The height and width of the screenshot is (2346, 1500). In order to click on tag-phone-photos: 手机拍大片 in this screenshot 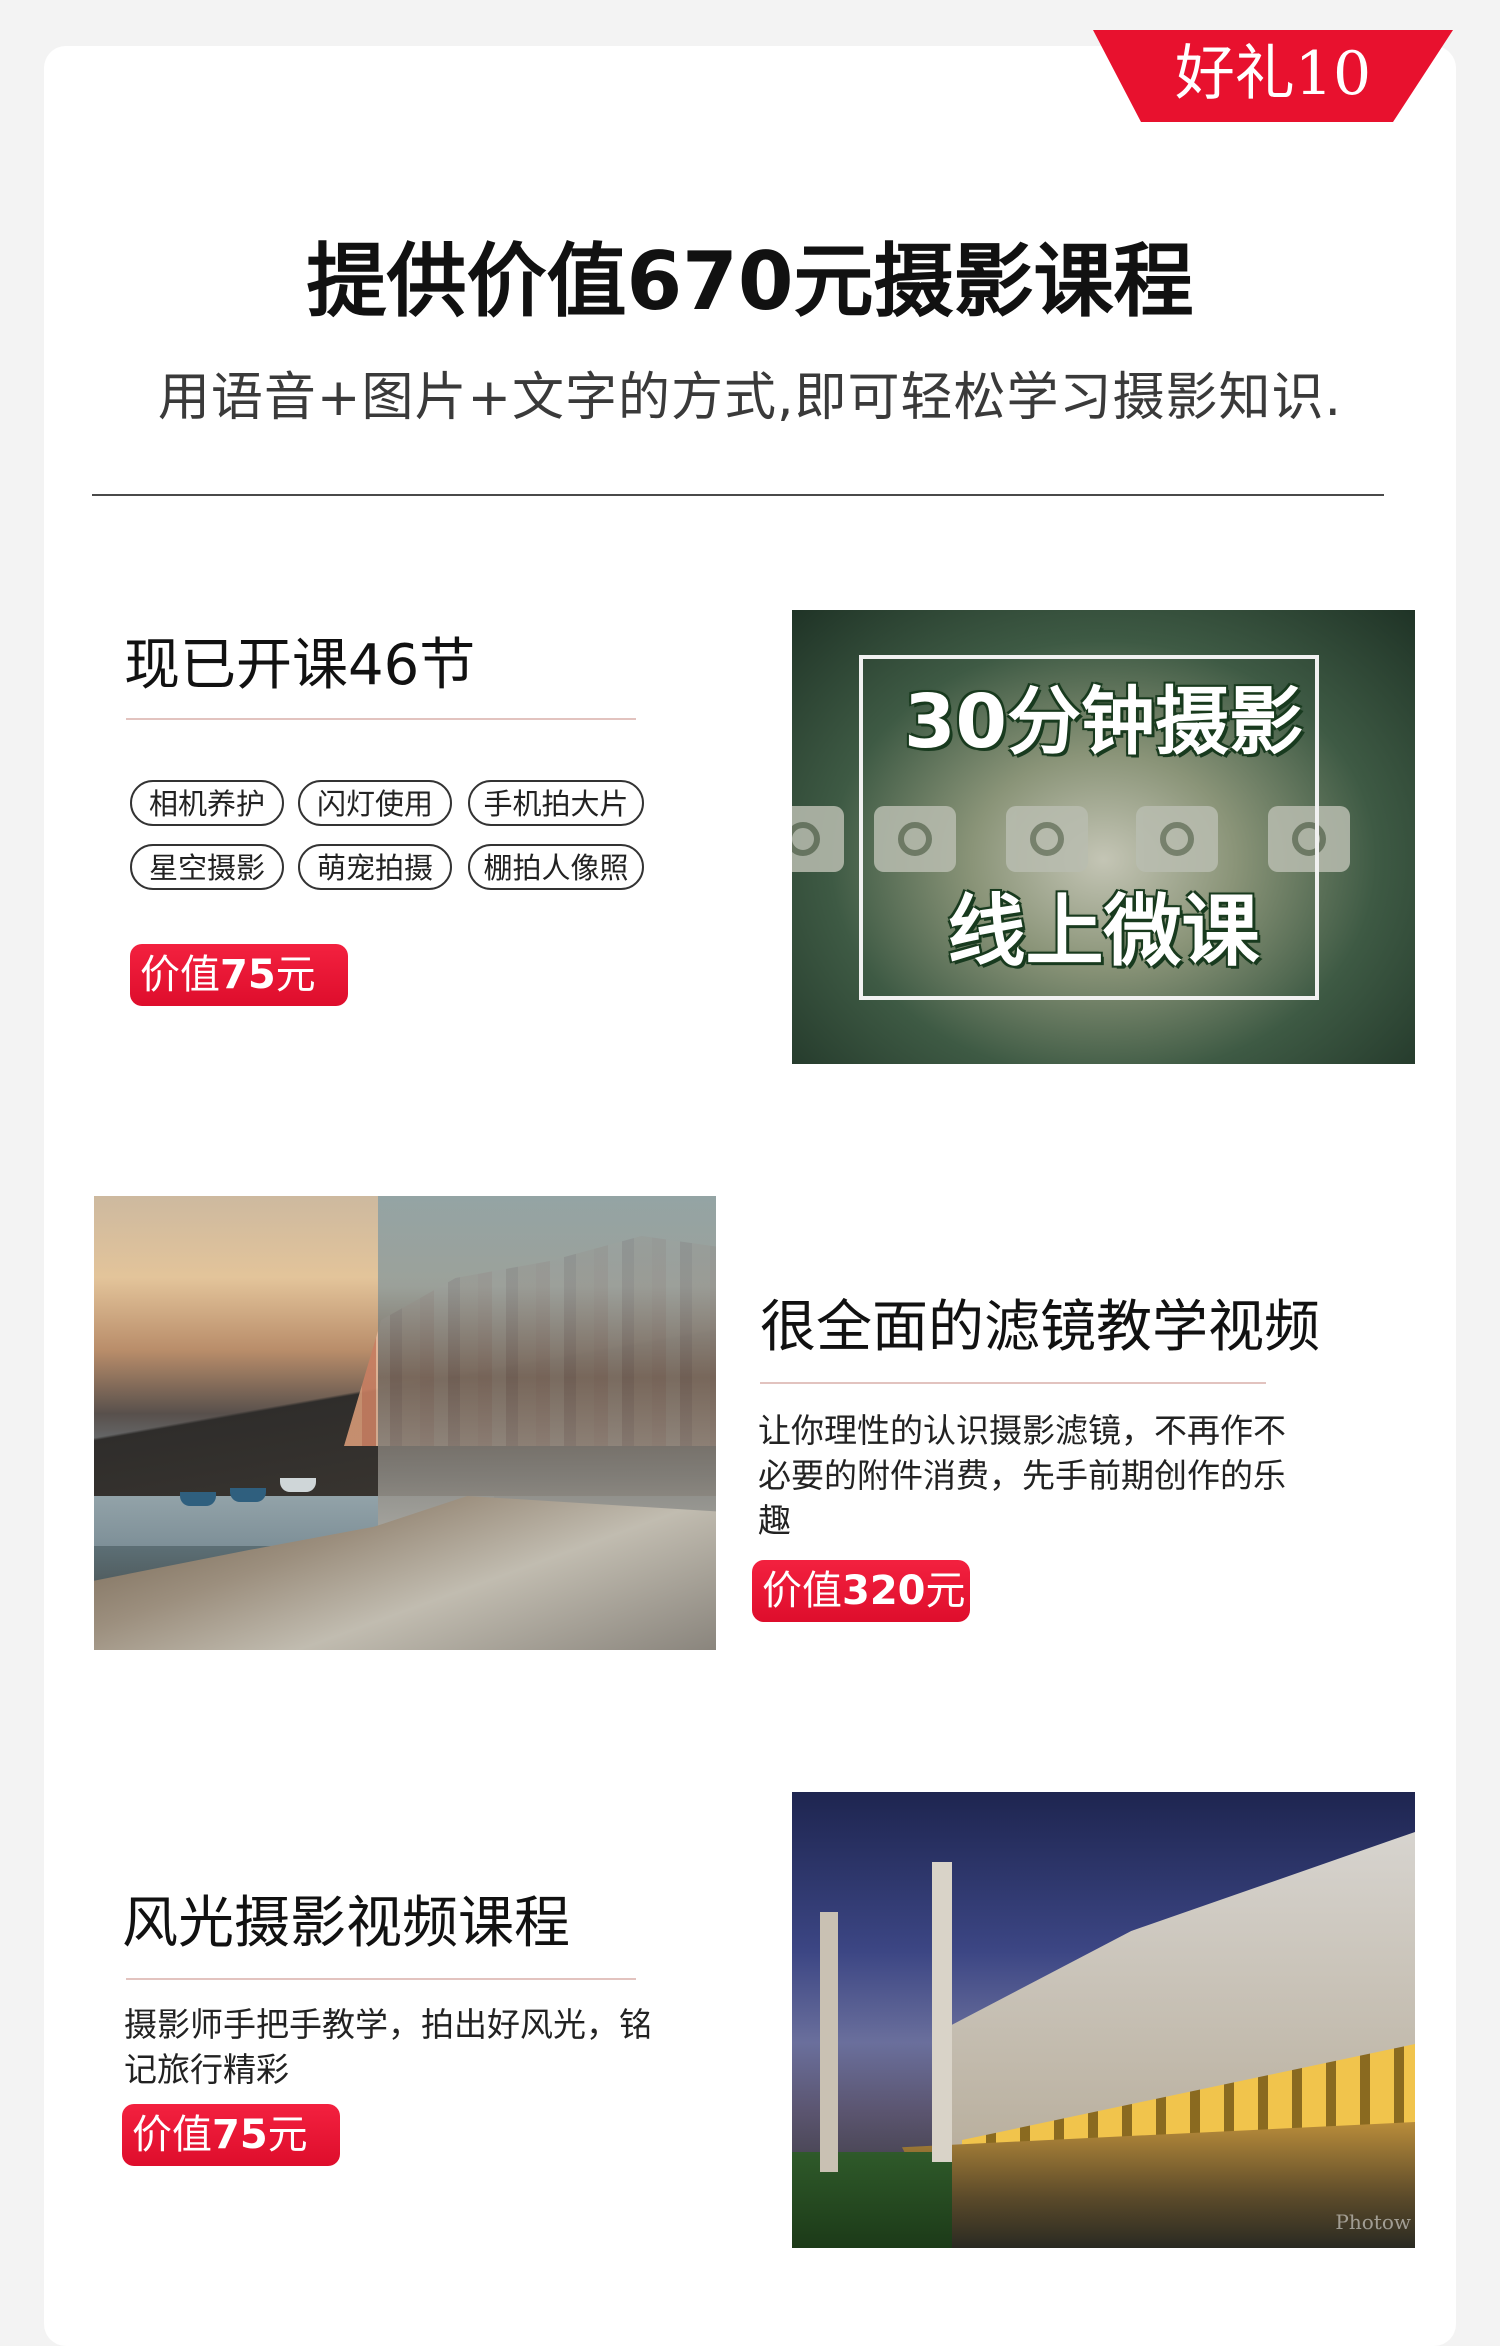, I will do `click(556, 803)`.